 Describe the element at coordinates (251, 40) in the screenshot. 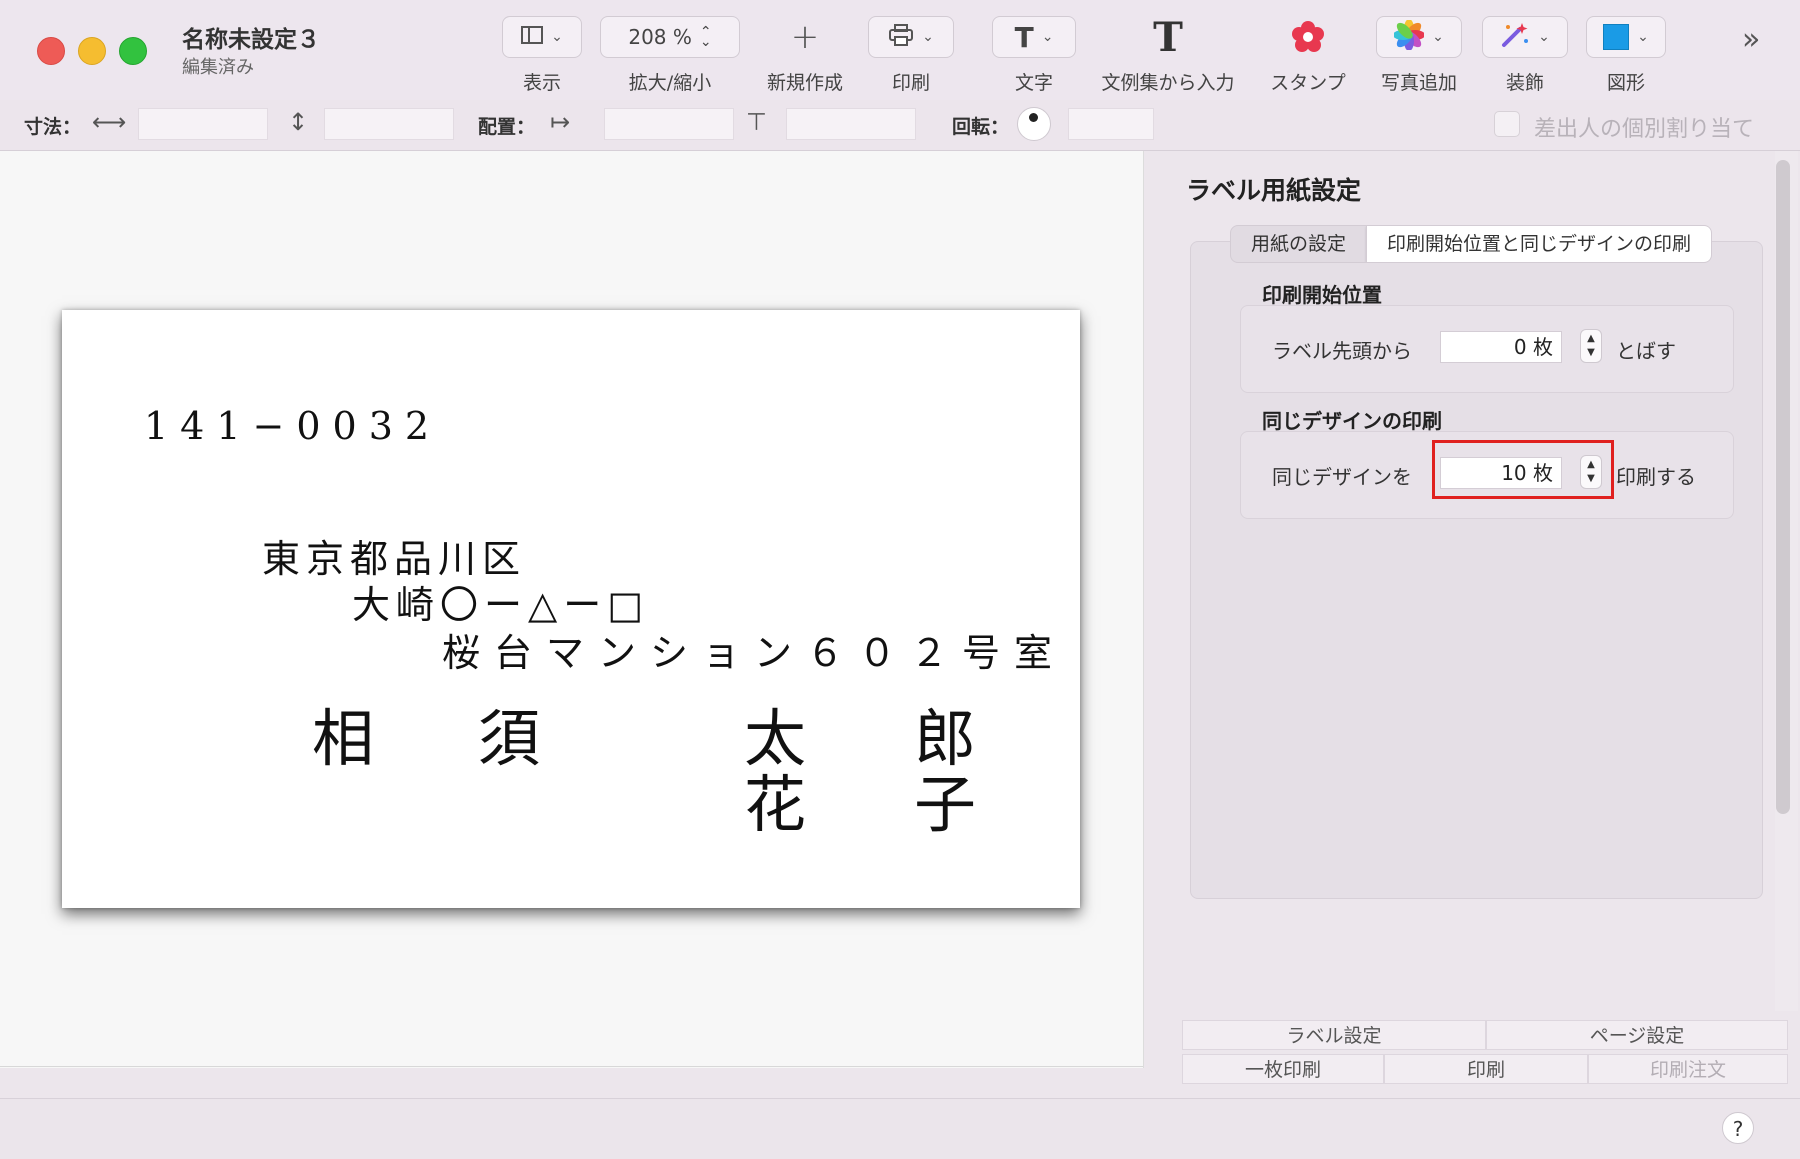

I see `document-title: 名称未設定３` at that location.